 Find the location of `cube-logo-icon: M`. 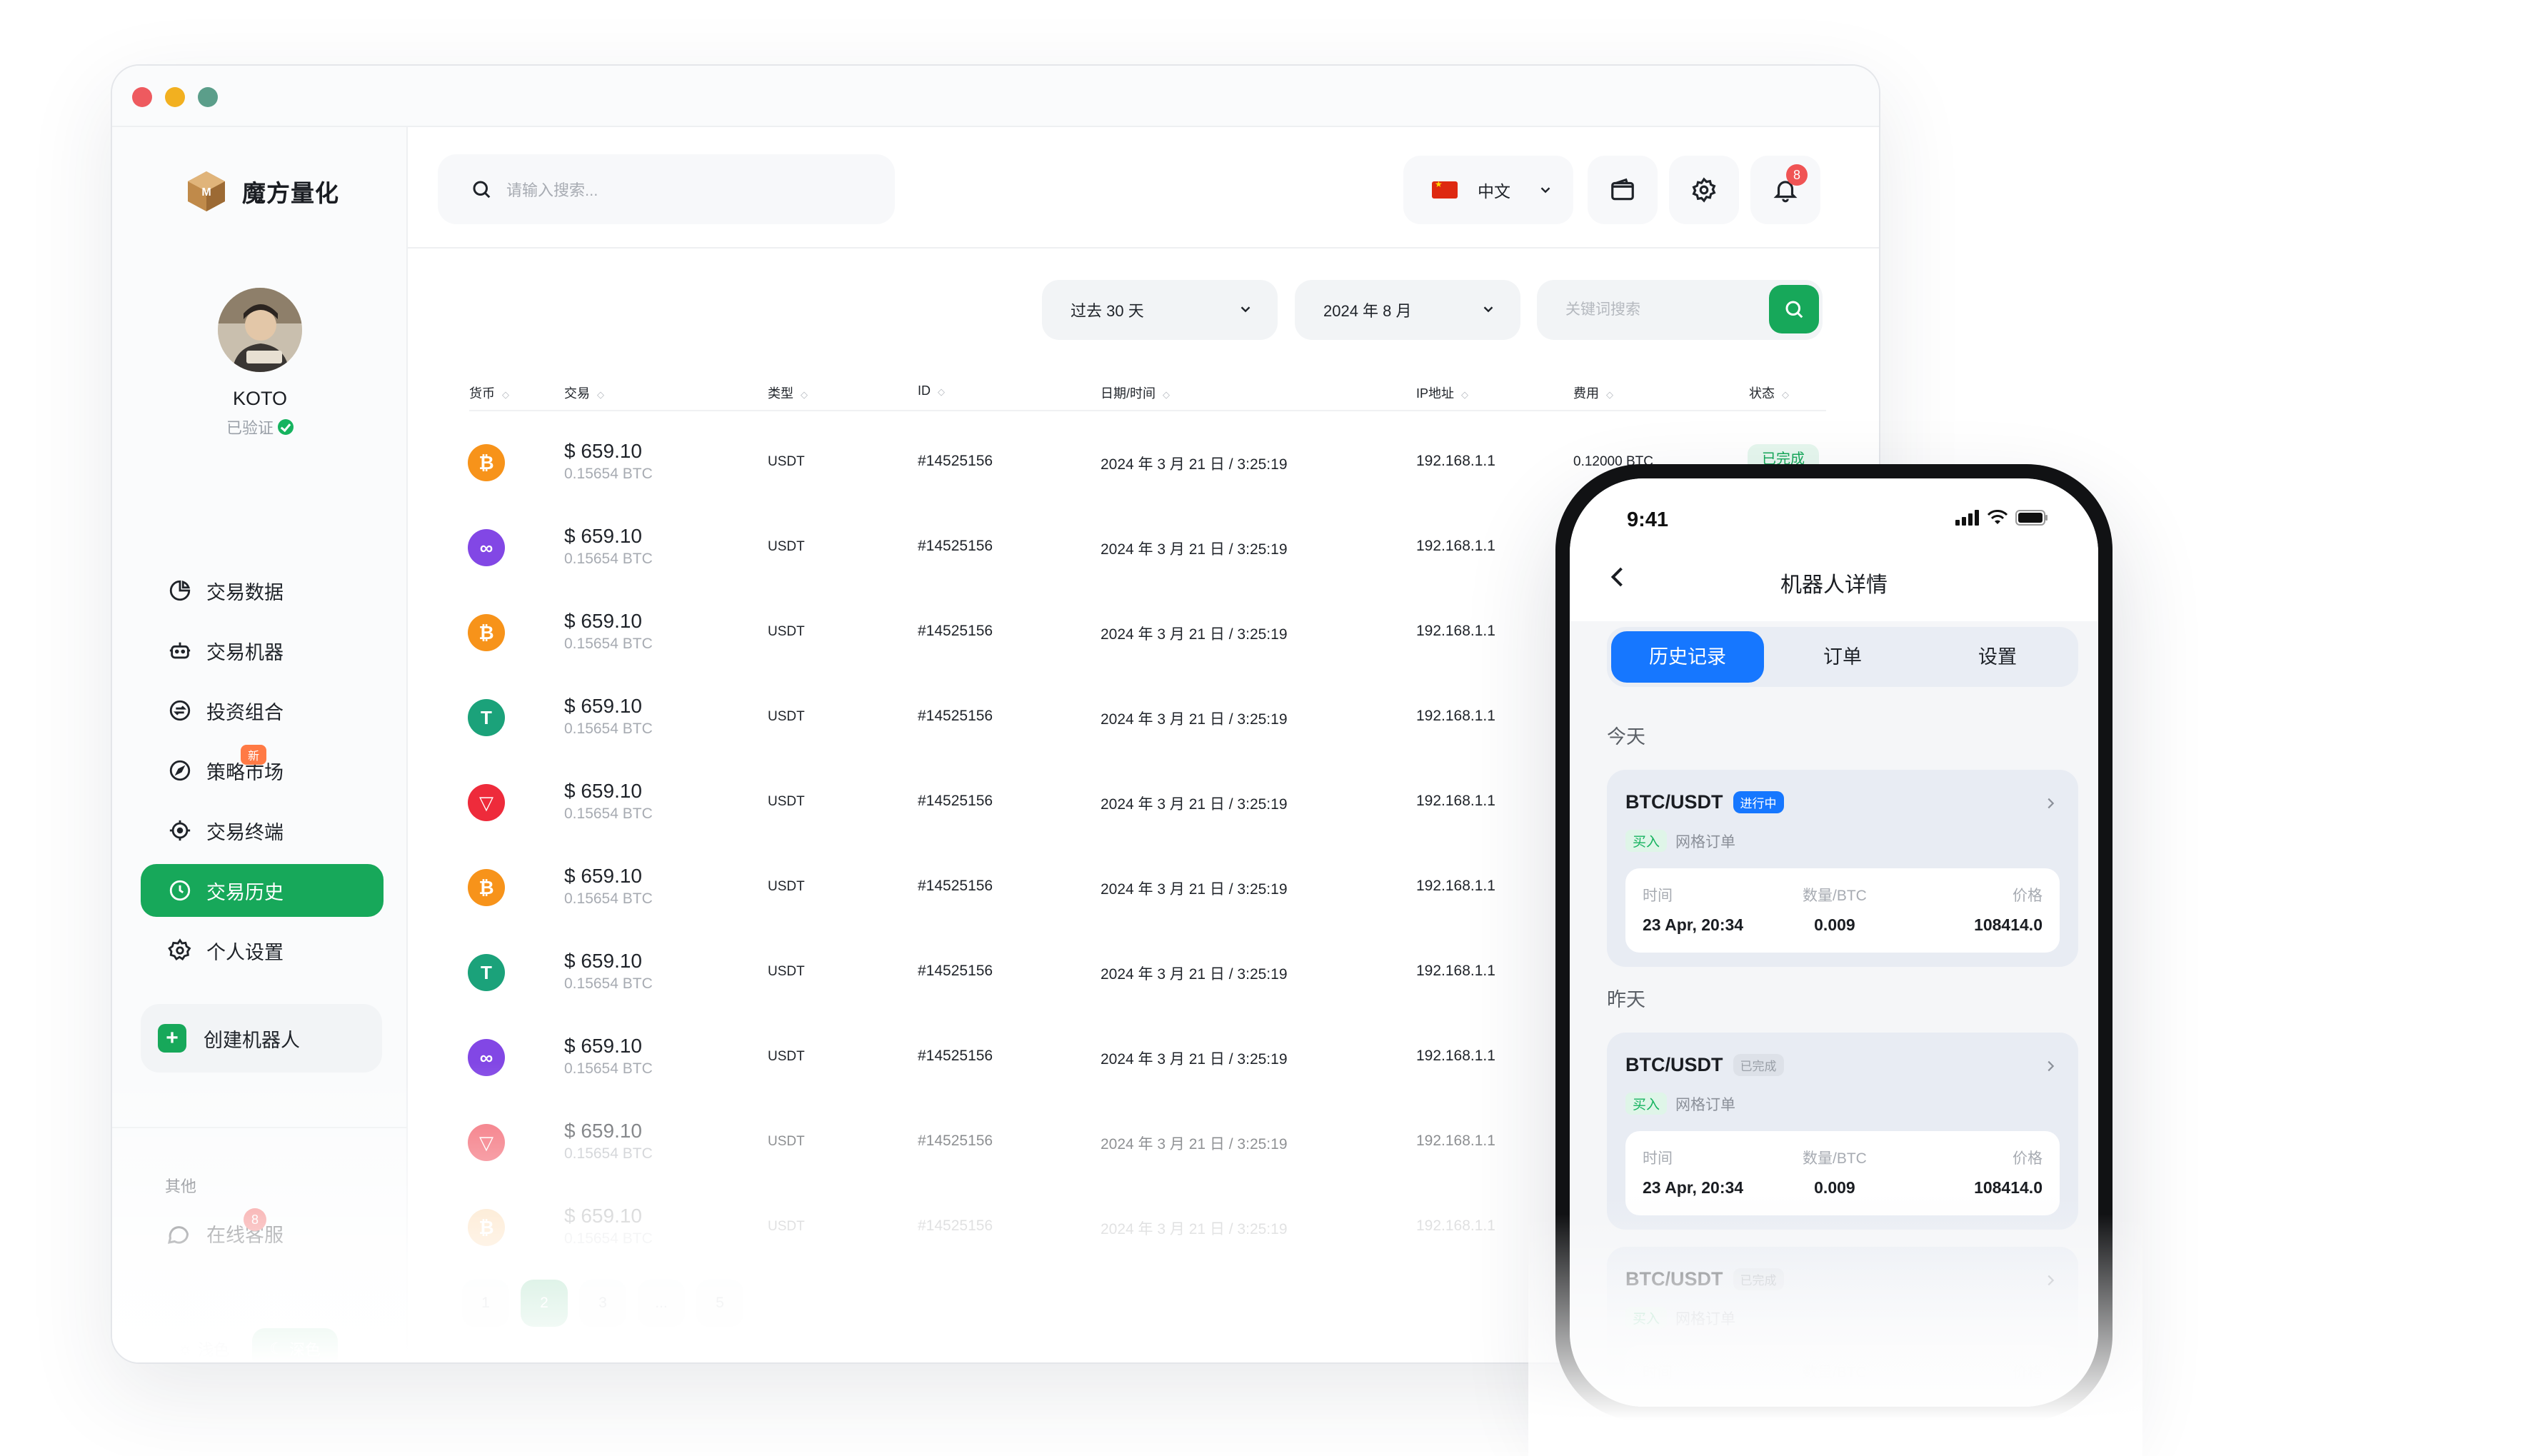

cube-logo-icon: M is located at coordinates (206, 191).